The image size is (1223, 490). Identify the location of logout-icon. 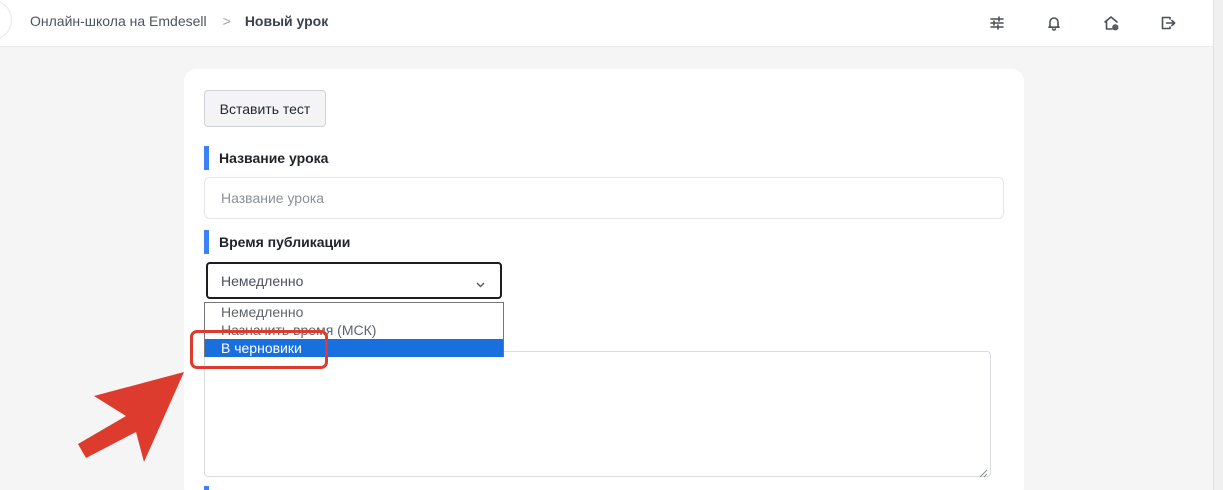
(1168, 23).